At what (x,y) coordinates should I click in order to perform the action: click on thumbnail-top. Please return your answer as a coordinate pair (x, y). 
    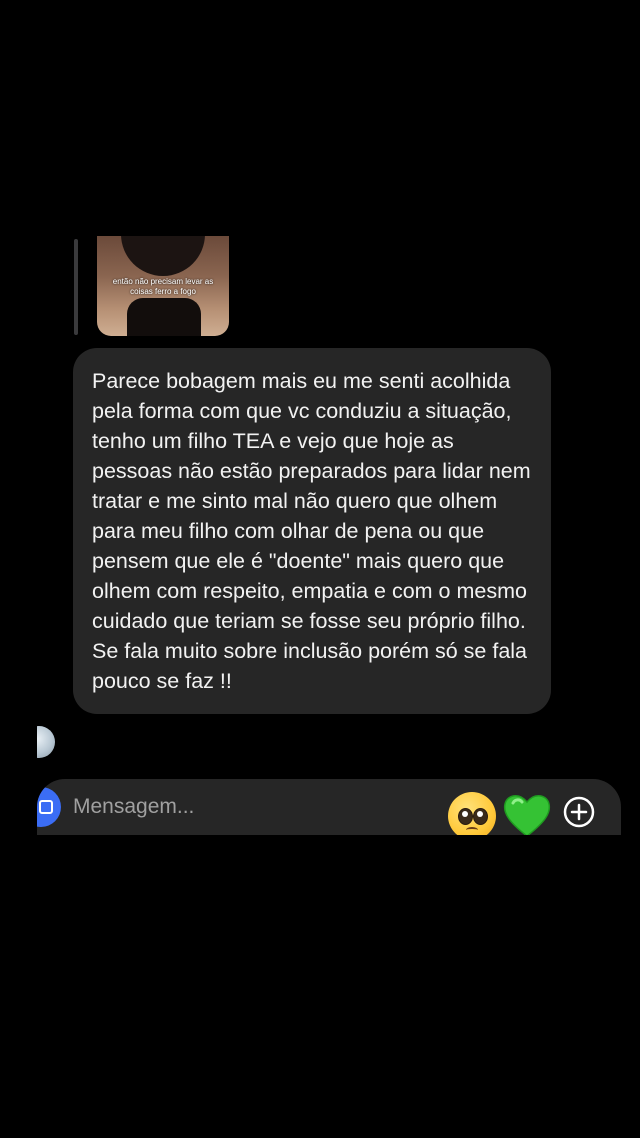
    Looking at the image, I should click on (164, 317).